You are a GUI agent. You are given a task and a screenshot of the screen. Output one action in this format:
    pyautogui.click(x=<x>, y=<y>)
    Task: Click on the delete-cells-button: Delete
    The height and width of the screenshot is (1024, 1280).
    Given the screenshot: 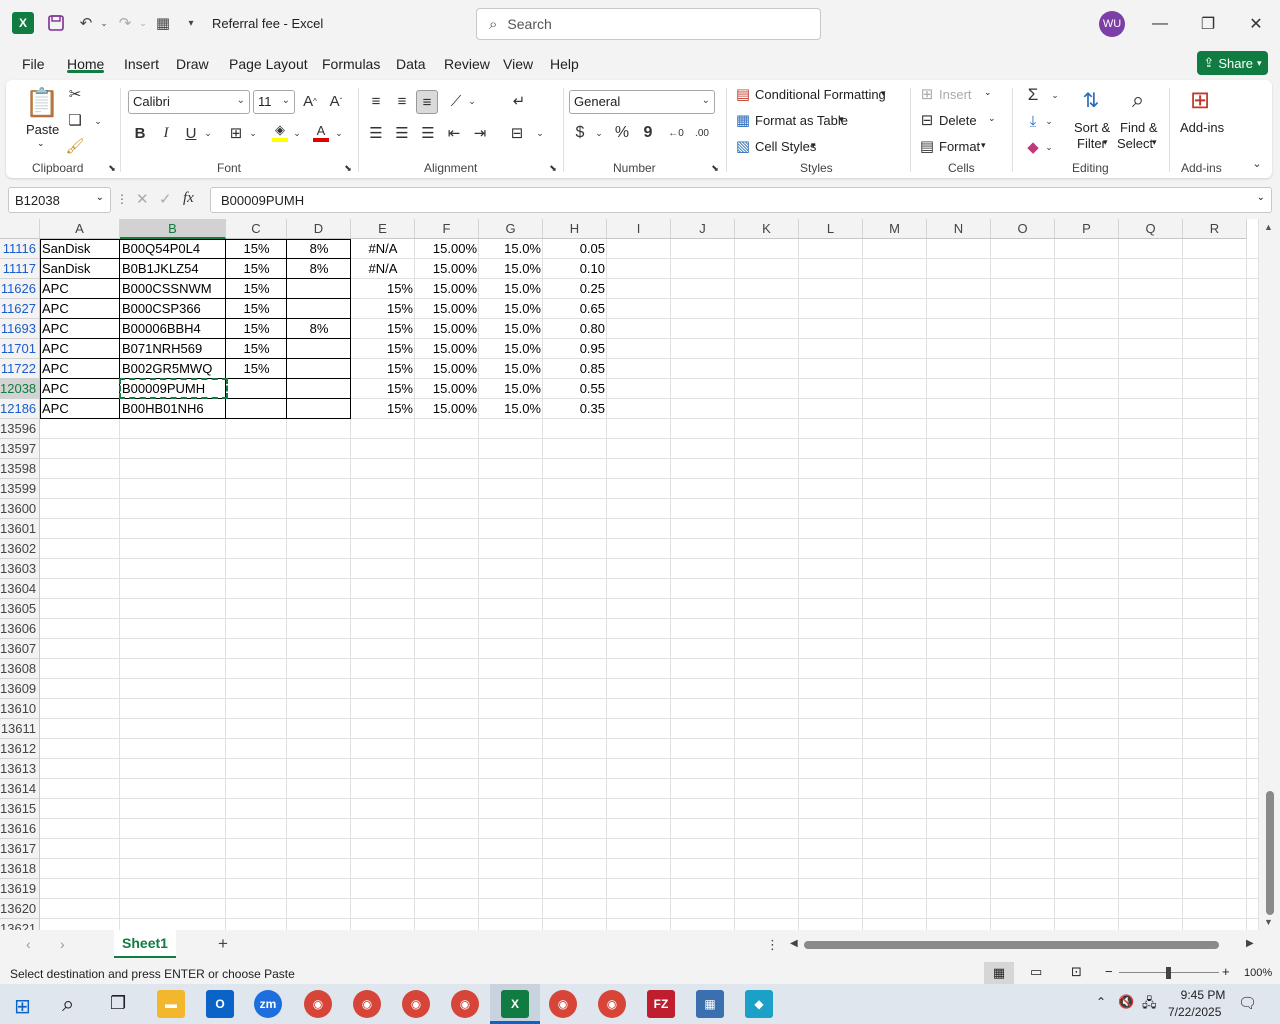 What is the action you would take?
    pyautogui.click(x=958, y=120)
    